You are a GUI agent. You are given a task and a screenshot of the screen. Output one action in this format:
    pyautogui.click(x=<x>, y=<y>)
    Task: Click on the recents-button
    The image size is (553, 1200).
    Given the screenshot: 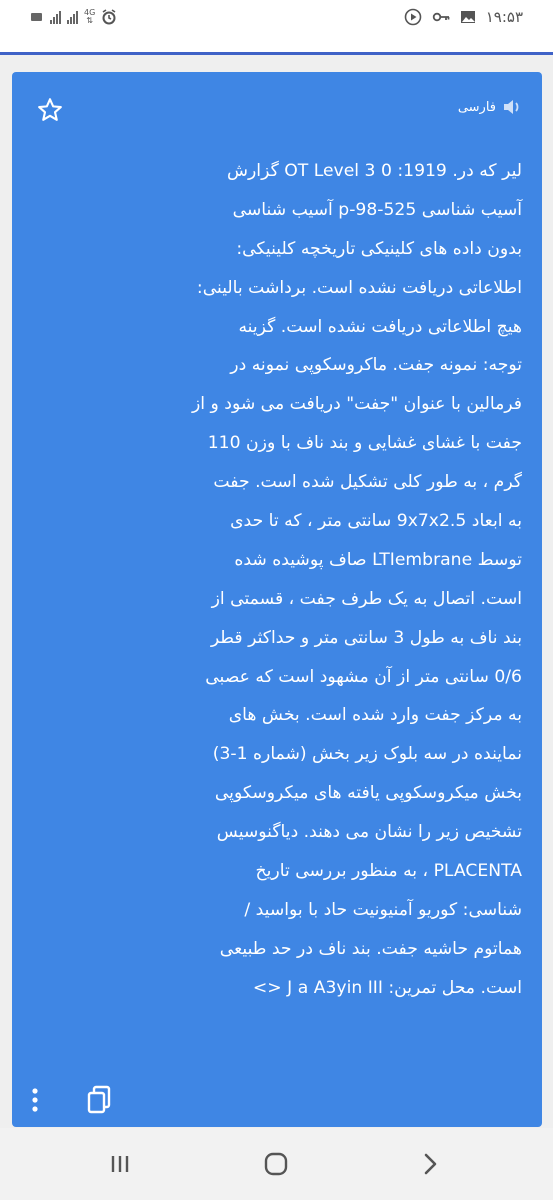 What is the action you would take?
    pyautogui.click(x=120, y=1164)
    